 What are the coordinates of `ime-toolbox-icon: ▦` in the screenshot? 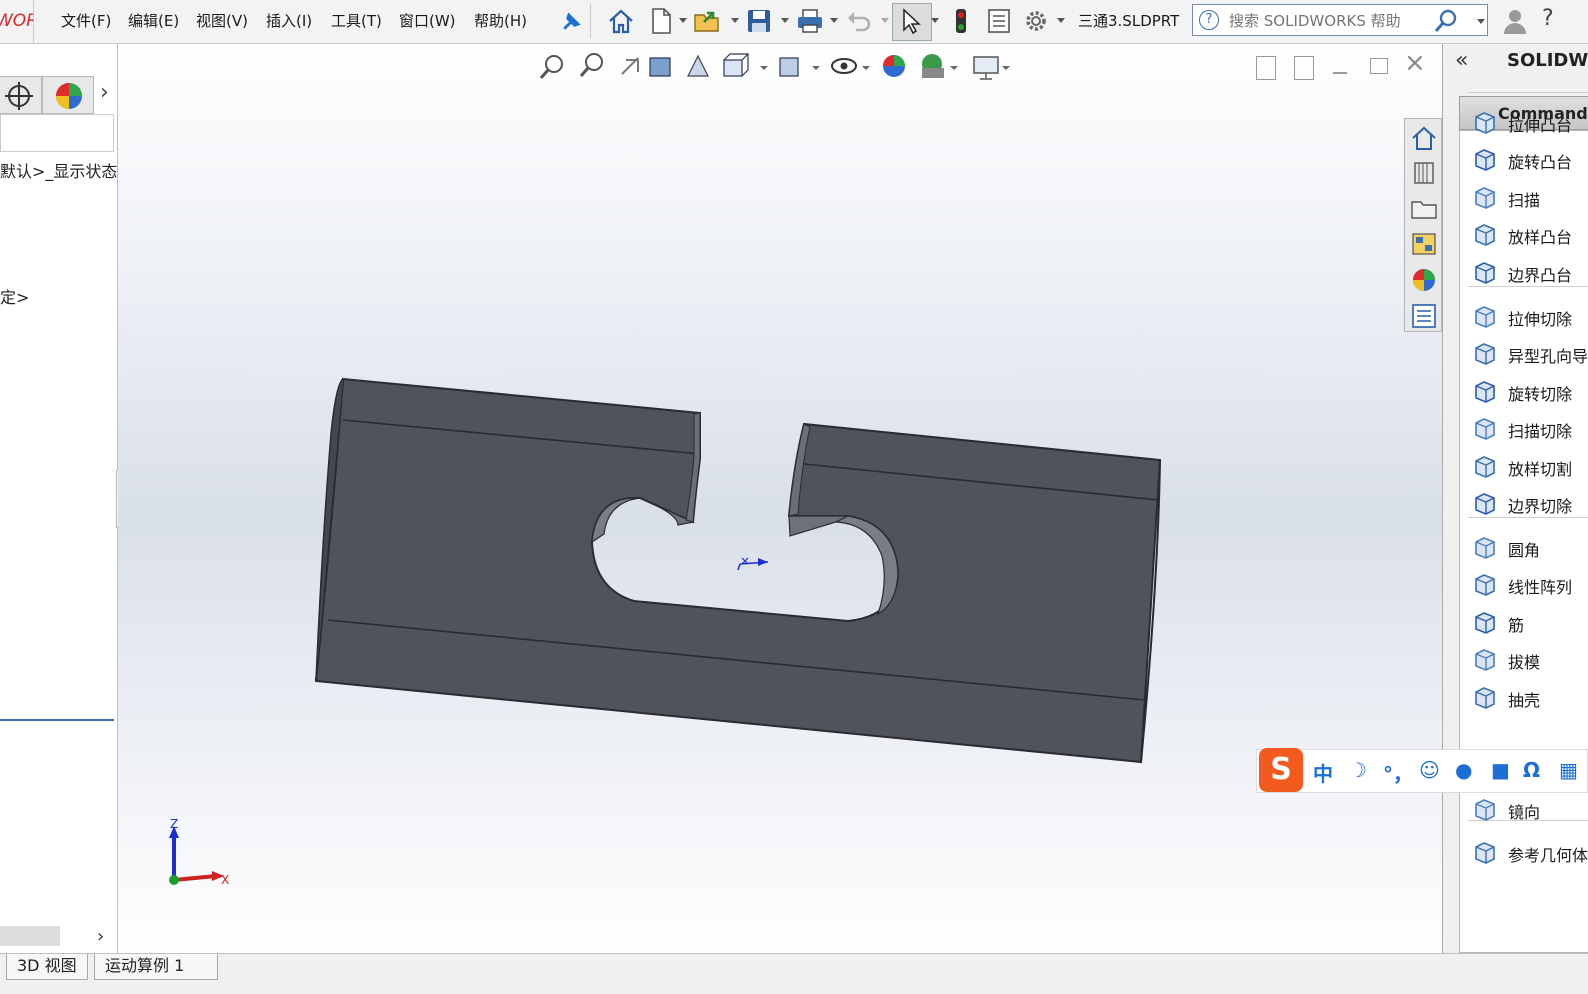 It's located at (1568, 770).